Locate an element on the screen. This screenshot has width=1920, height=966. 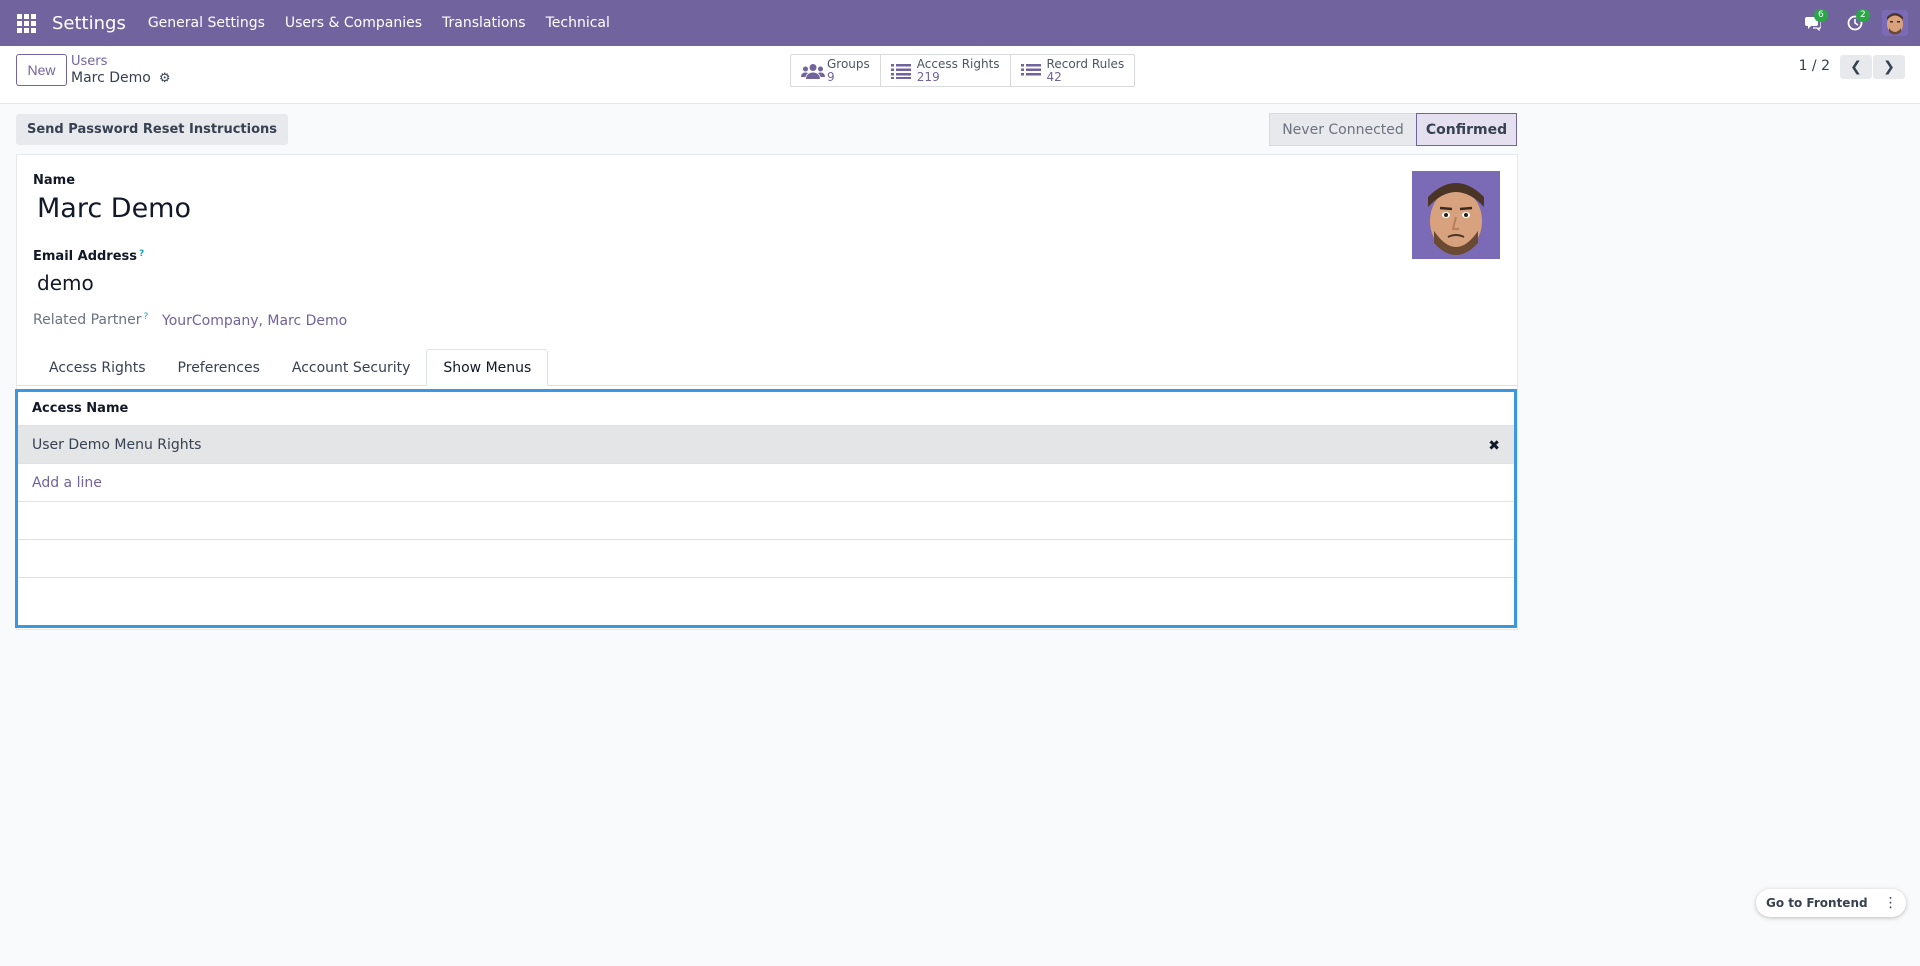
gear-icon: ⚙ is located at coordinates (165, 78).